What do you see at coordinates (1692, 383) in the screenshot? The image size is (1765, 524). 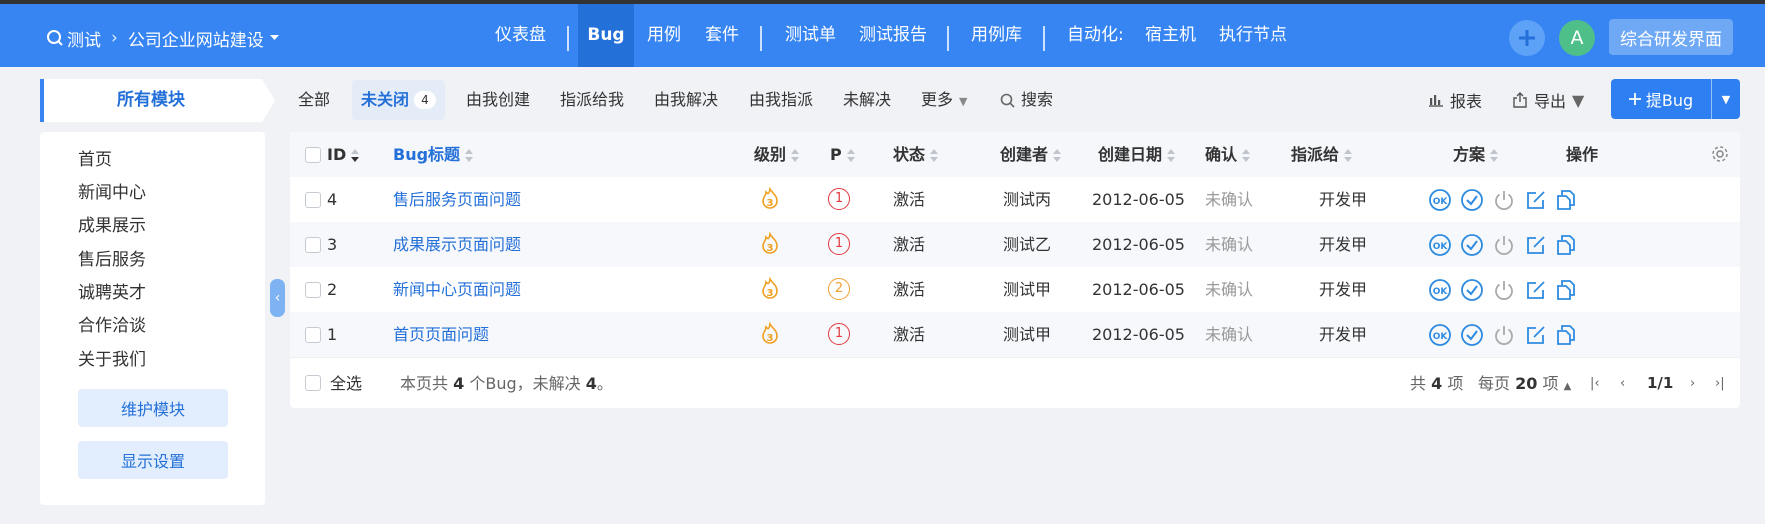 I see `next-page-icon: ›` at bounding box center [1692, 383].